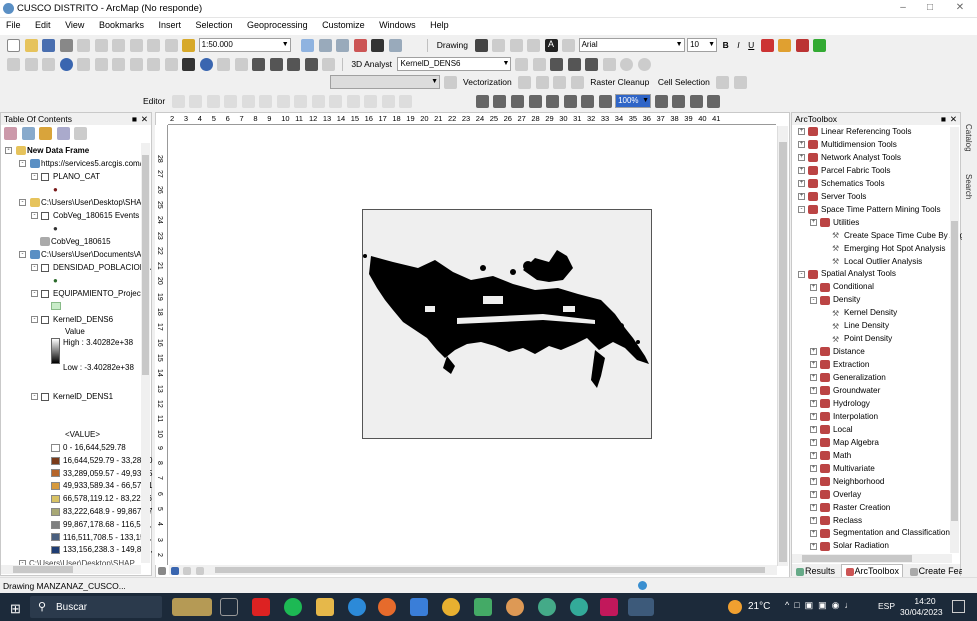  What do you see at coordinates (318, 101) in the screenshot?
I see `cut-polygons-icon` at bounding box center [318, 101].